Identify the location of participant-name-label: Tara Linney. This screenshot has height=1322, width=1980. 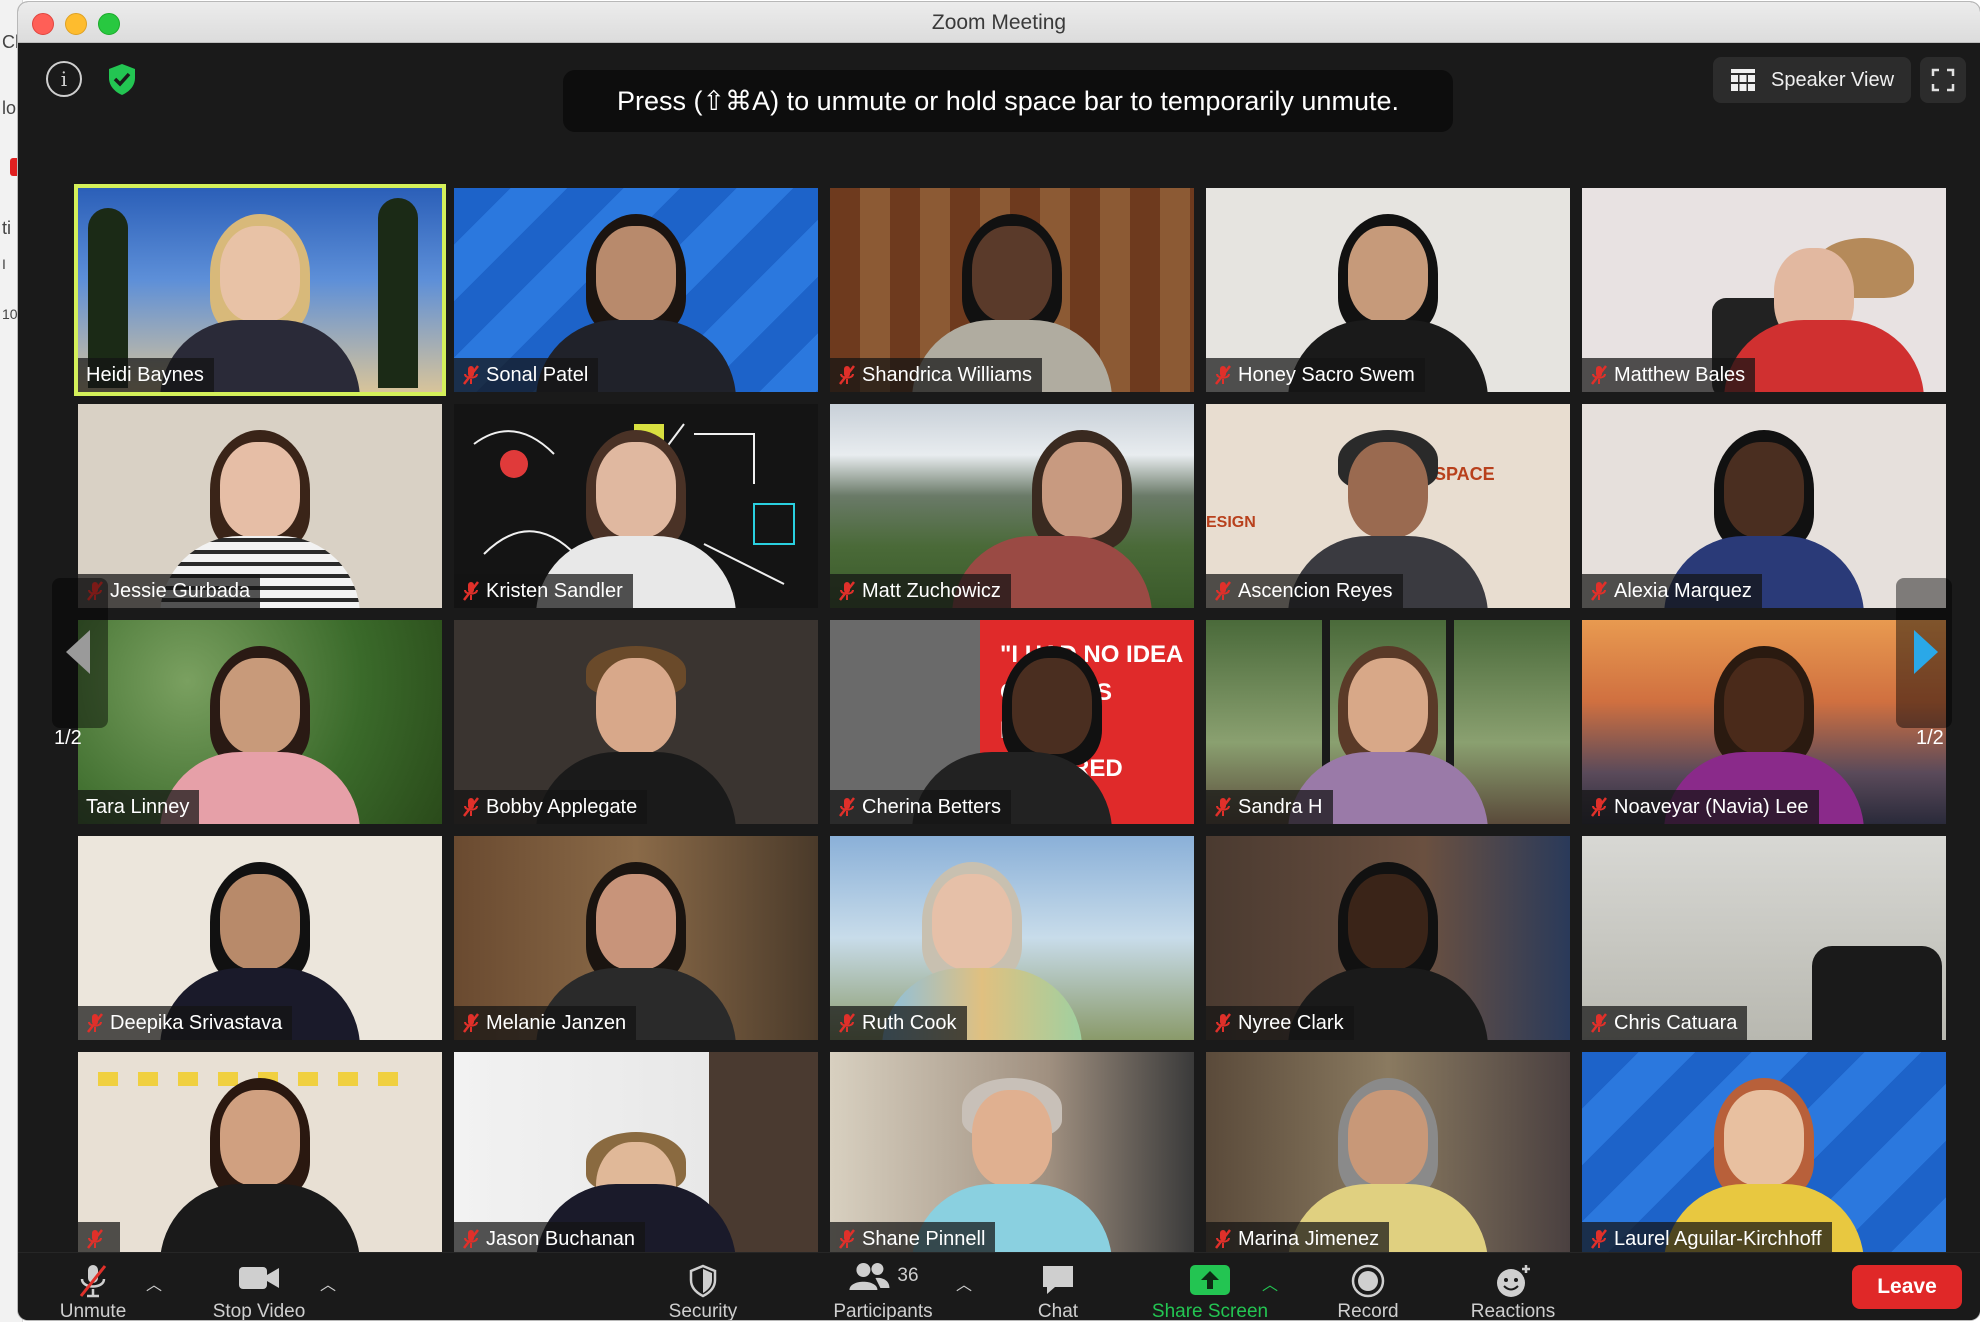
(139, 807).